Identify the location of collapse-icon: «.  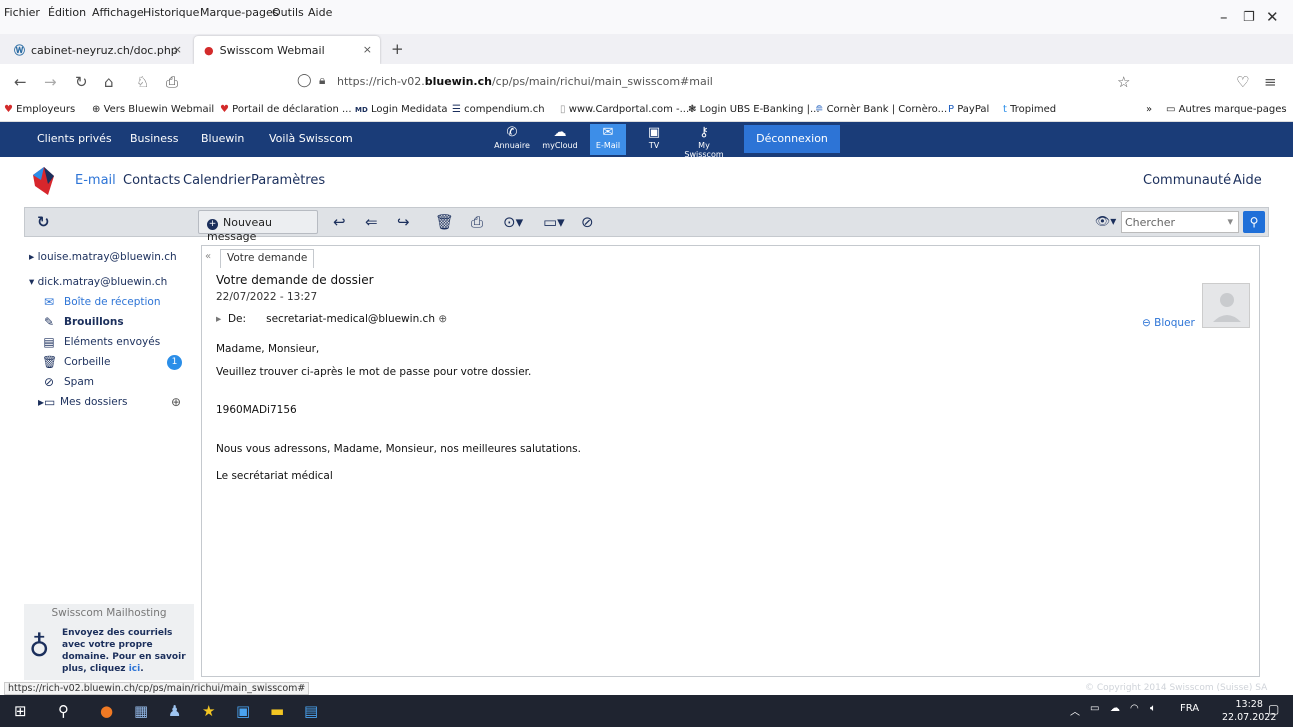
(208, 256).